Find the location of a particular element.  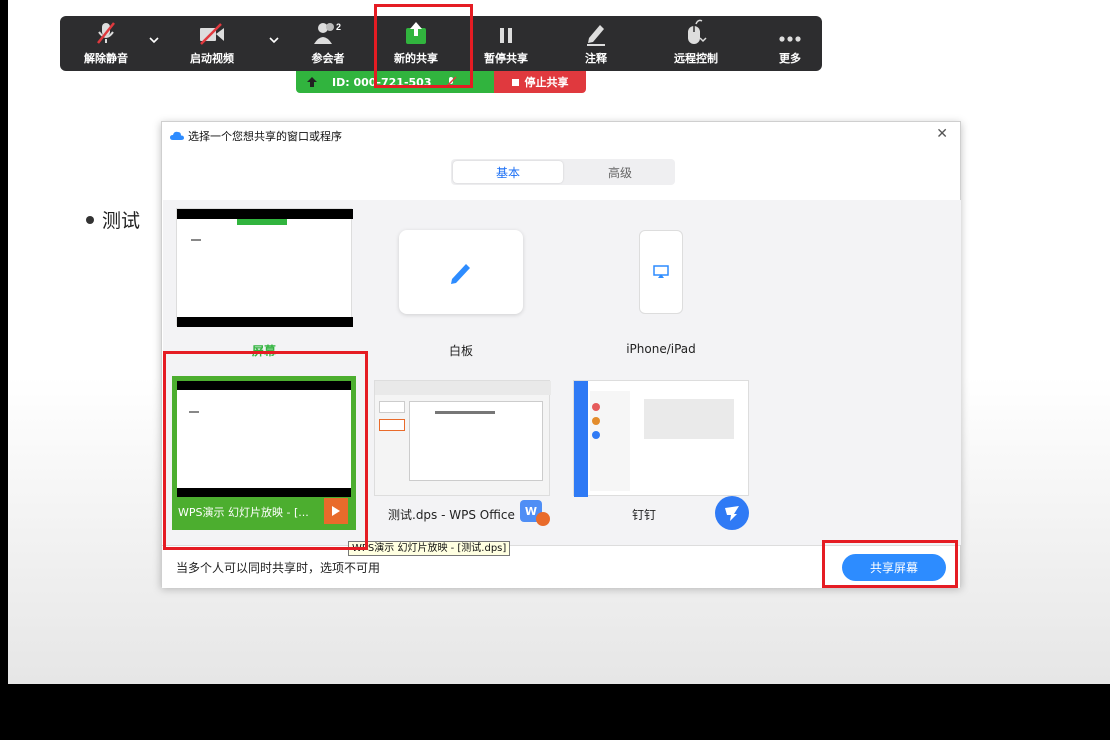

sharing-status-bar: ID: 000-721-503 停止共享 is located at coordinates (441, 82).